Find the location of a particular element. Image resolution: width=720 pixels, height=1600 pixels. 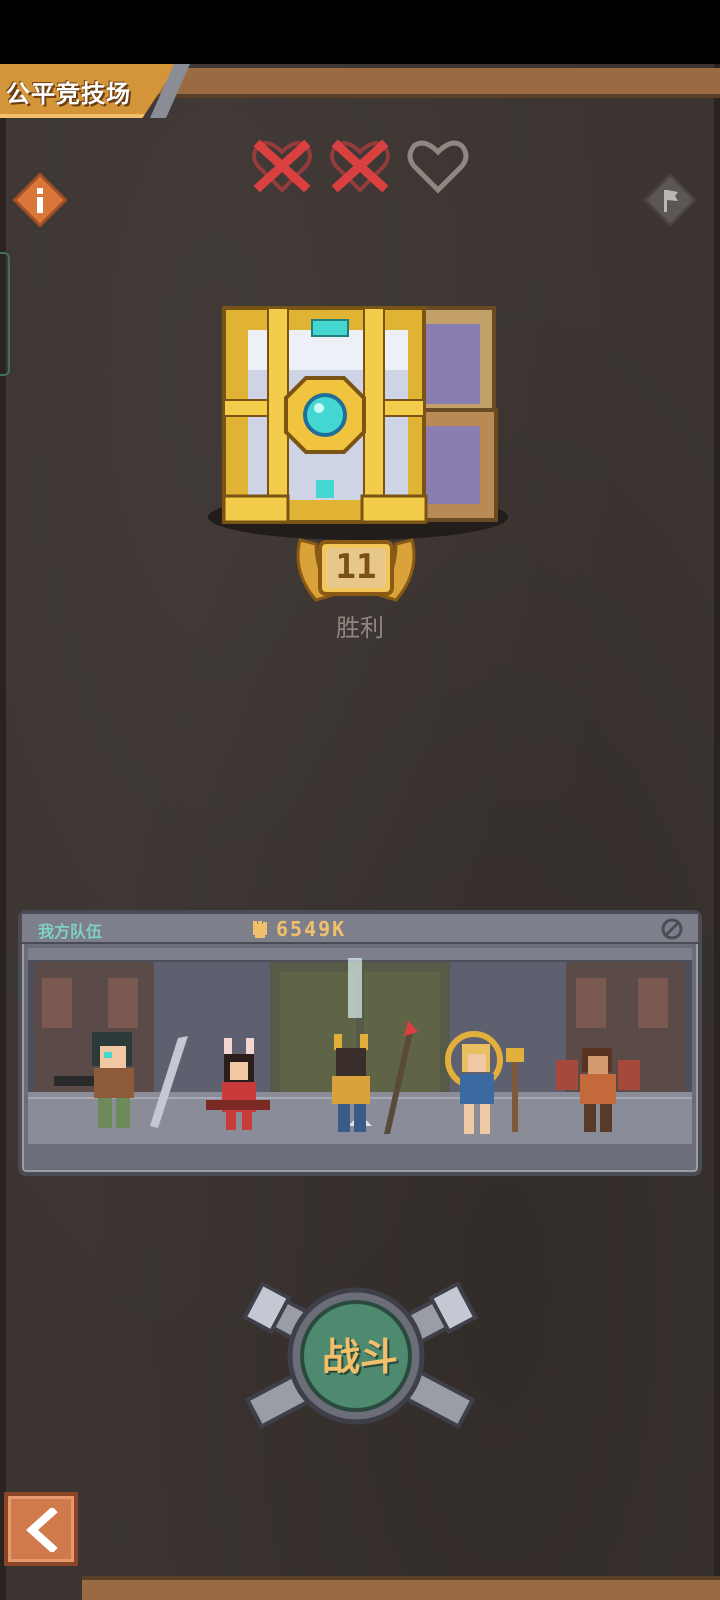

heart-icon is located at coordinates (438, 166).